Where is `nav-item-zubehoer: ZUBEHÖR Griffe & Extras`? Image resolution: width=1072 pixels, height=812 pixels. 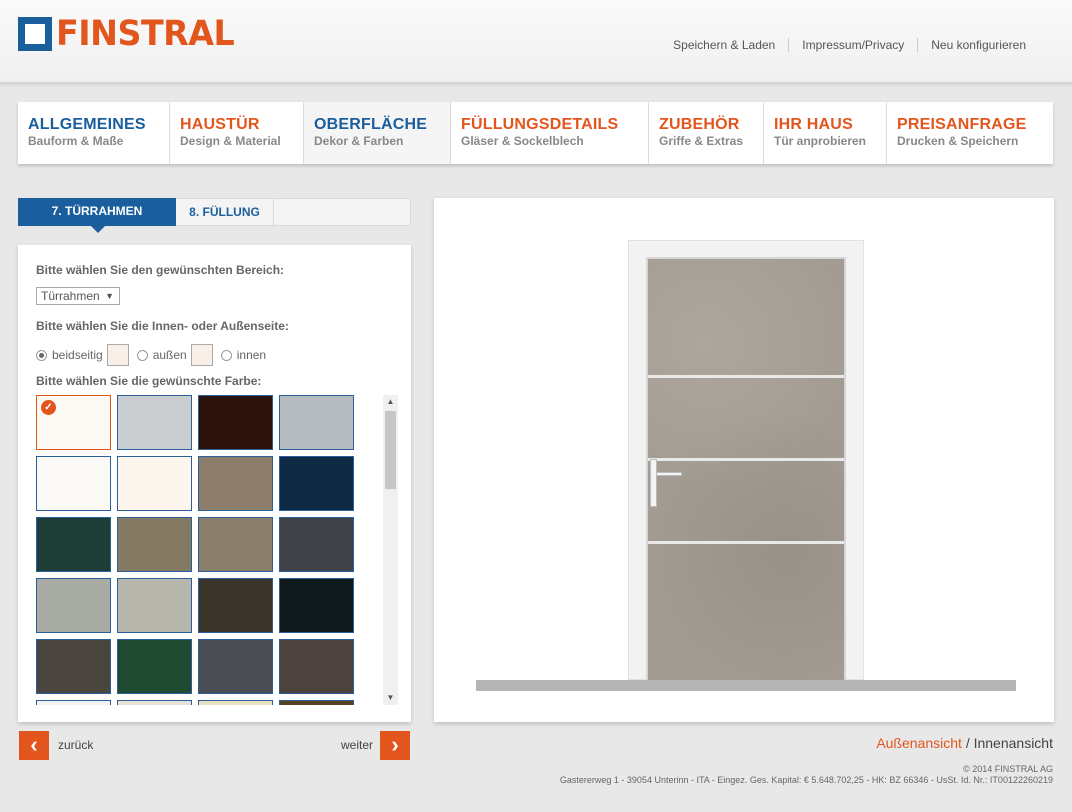 nav-item-zubehoer: ZUBEHÖR Griffe & Extras is located at coordinates (706, 133).